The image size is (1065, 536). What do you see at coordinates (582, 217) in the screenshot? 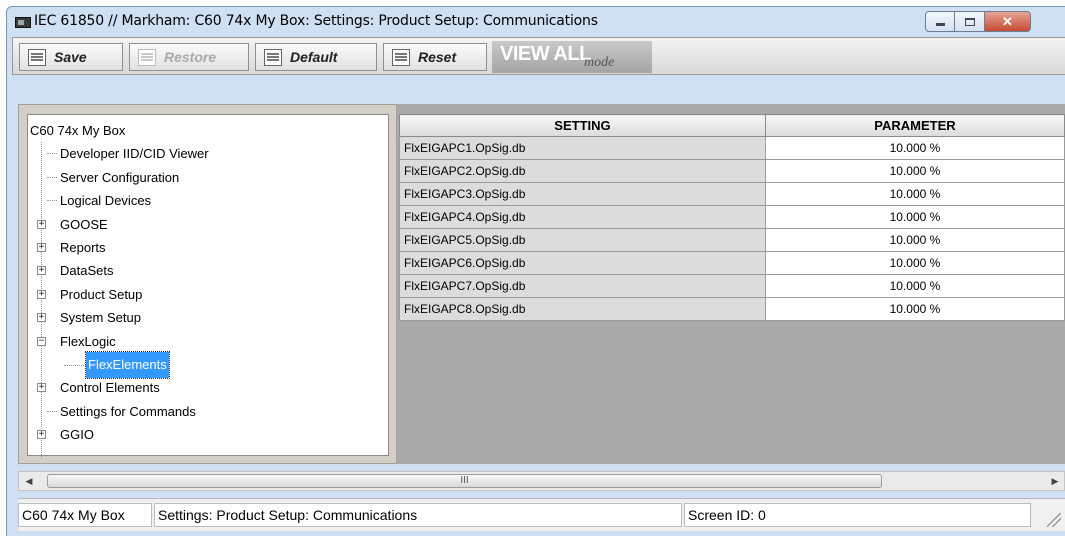
I see `setting-cell: FlxEIGAPC4.OpSig.db` at bounding box center [582, 217].